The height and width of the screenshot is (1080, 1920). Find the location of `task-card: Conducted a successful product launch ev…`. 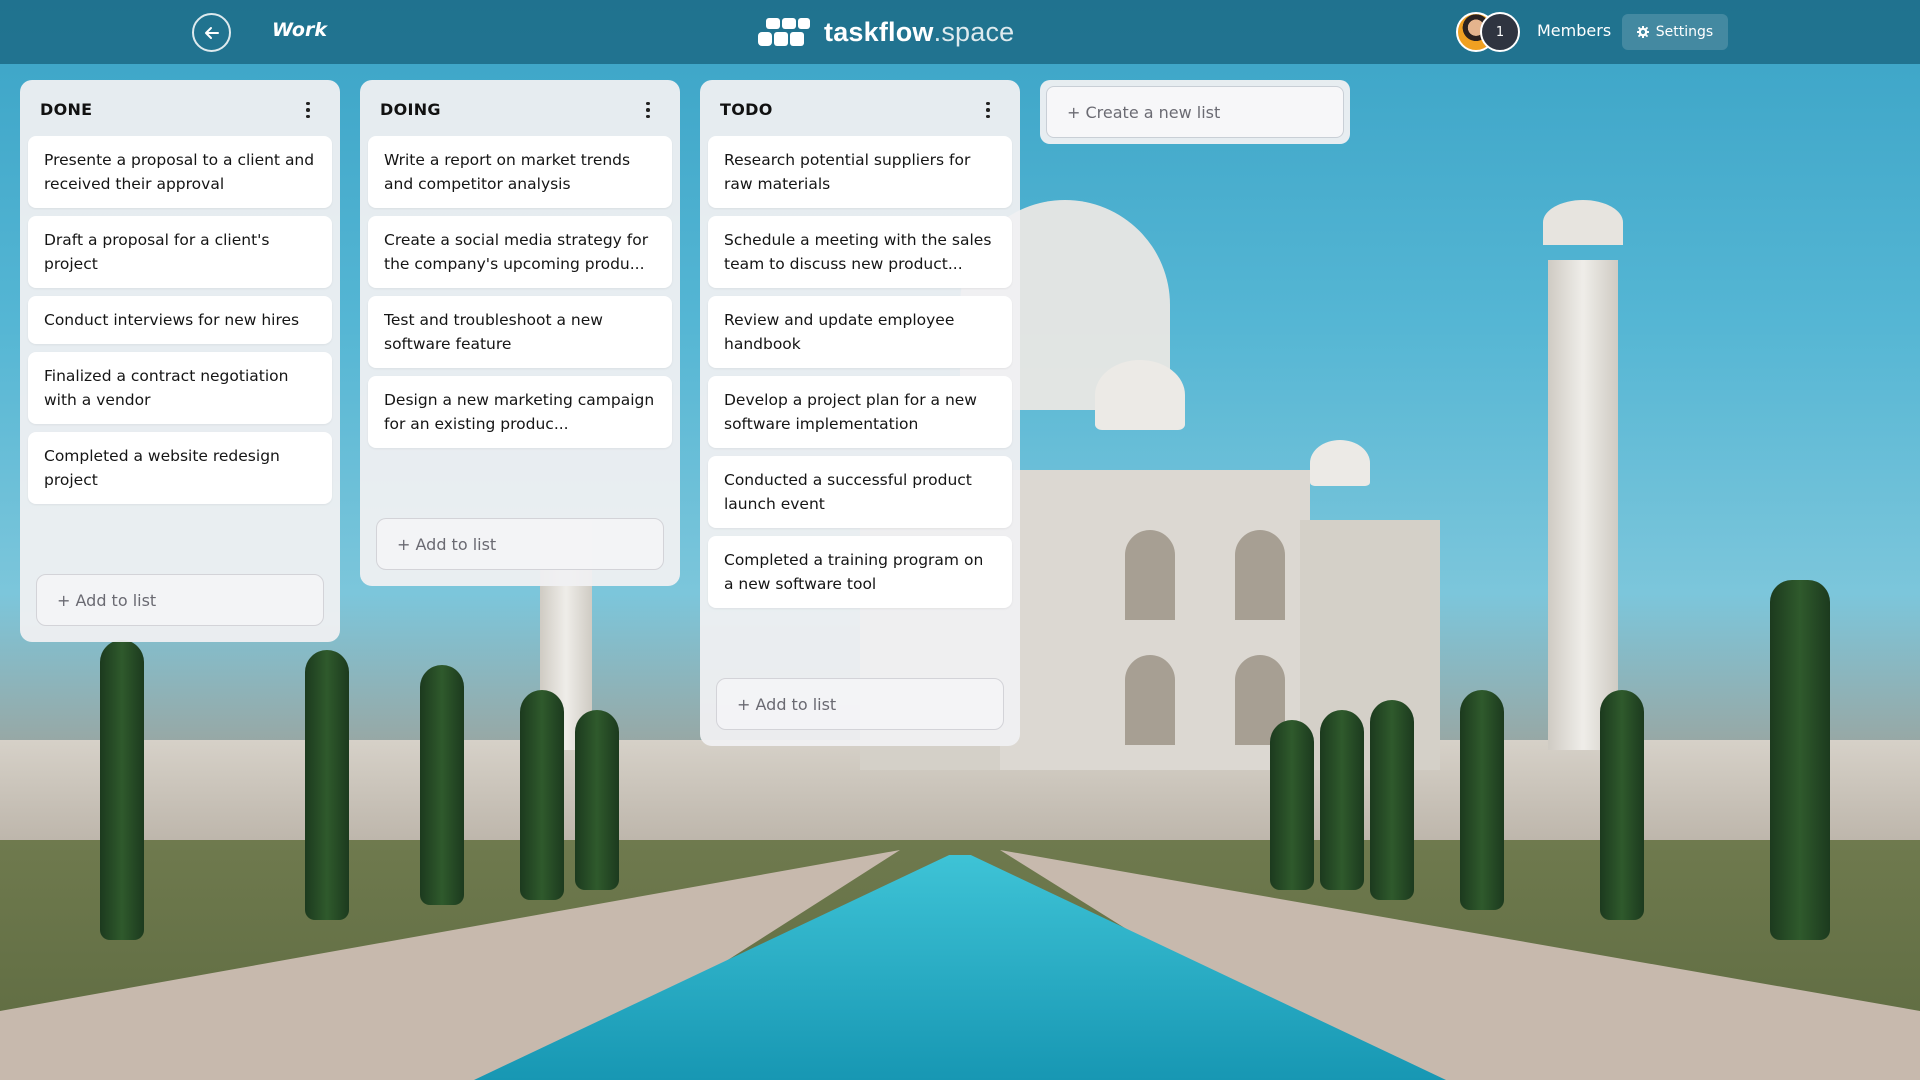

task-card: Conducted a successful product launch ev… is located at coordinates (860, 492).